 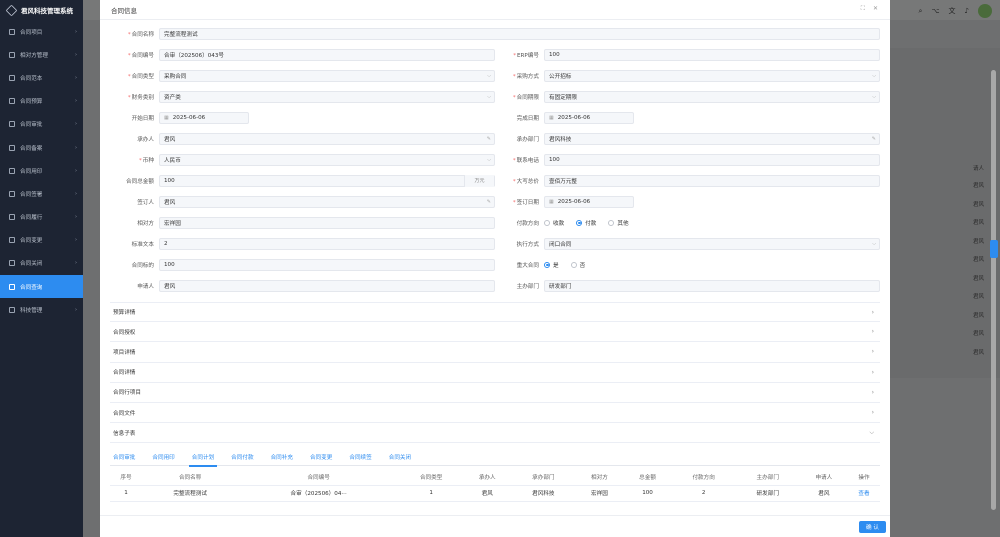 I want to click on bg-col-header: 请人, so click(x=979, y=169).